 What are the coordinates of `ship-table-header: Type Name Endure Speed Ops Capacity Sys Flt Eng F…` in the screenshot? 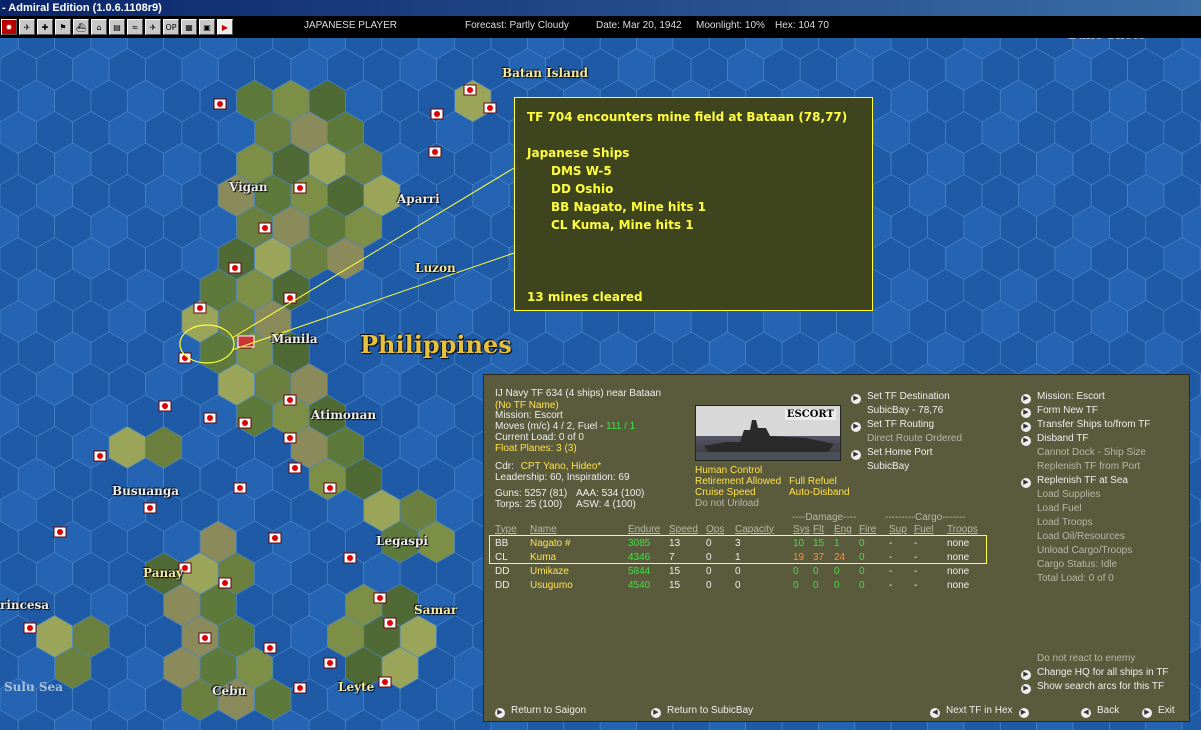 It's located at (741, 529).